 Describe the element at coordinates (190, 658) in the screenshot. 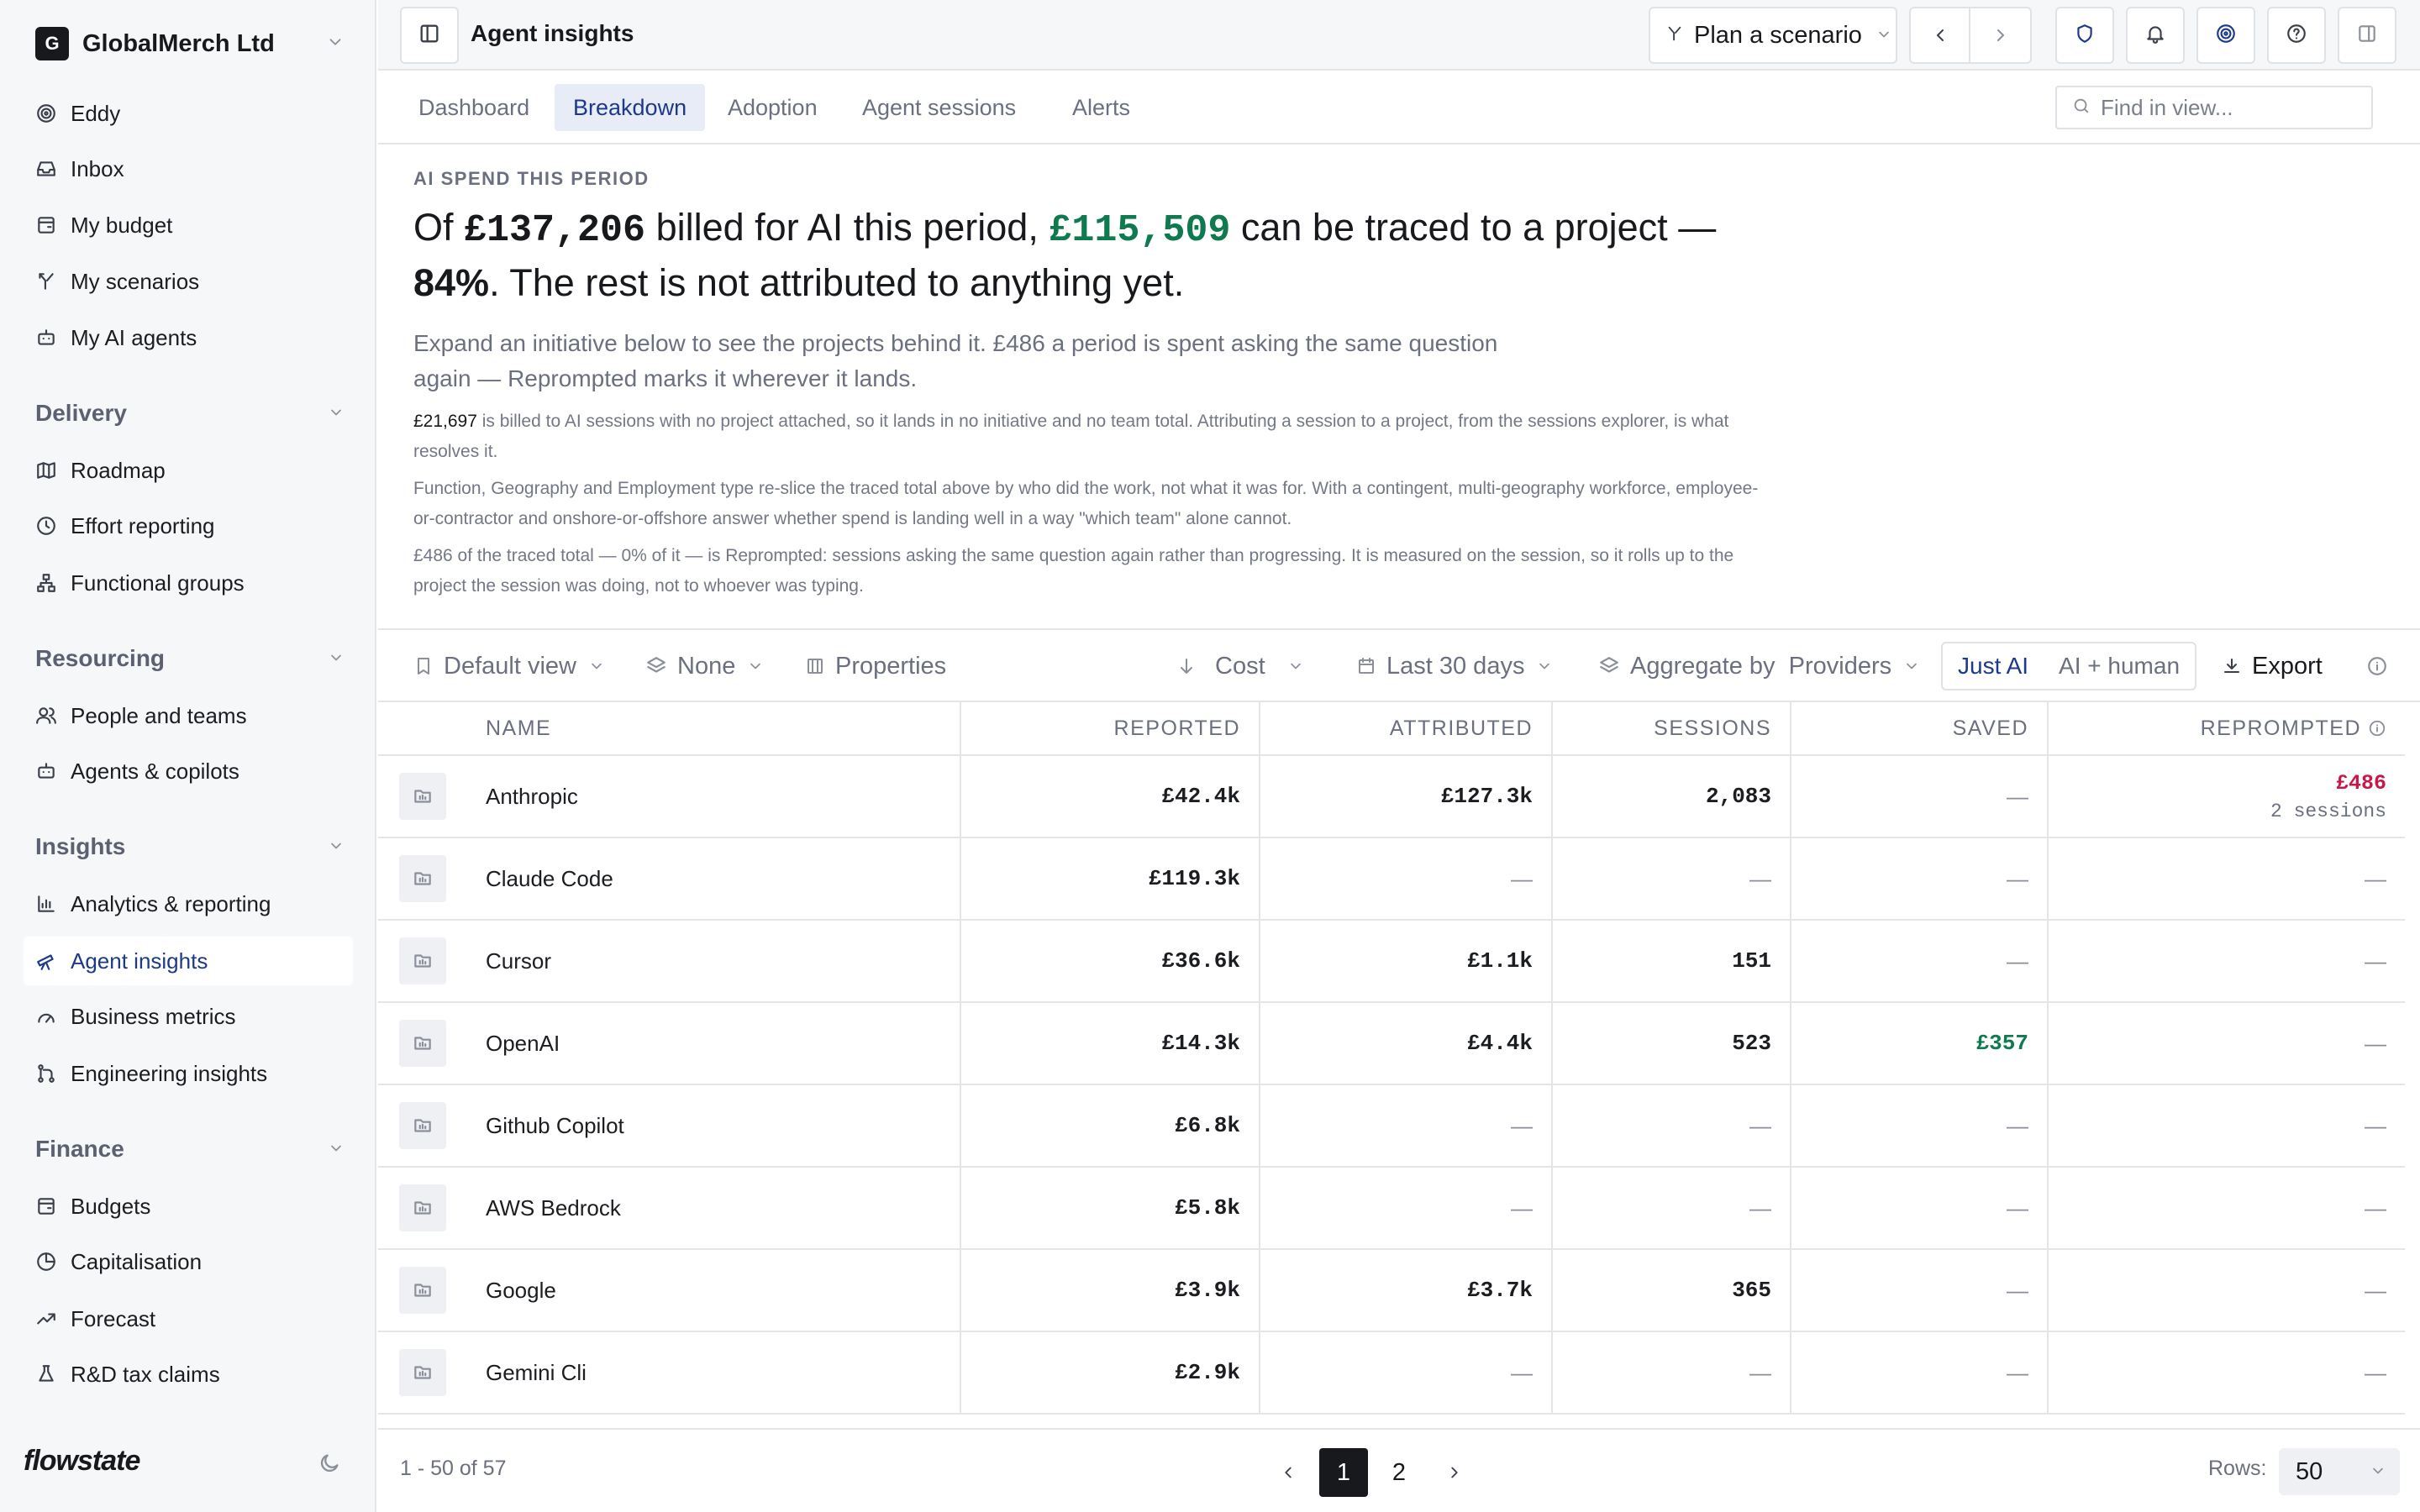

I see `section-resourcing: Resourcing` at that location.